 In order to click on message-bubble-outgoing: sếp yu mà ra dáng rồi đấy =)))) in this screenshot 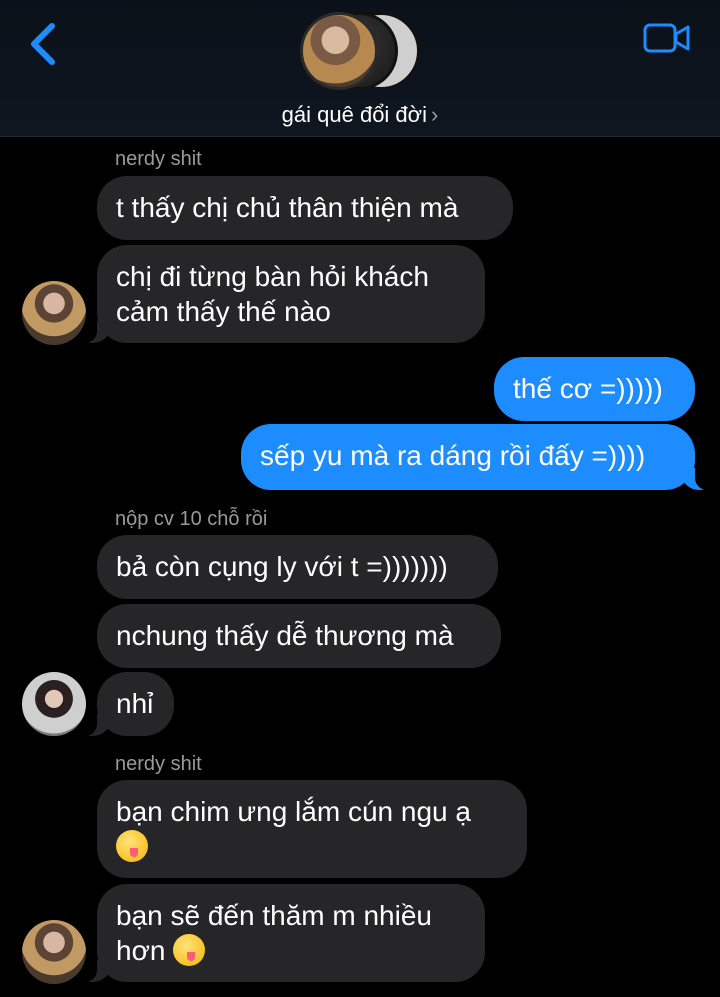, I will do `click(478, 457)`.